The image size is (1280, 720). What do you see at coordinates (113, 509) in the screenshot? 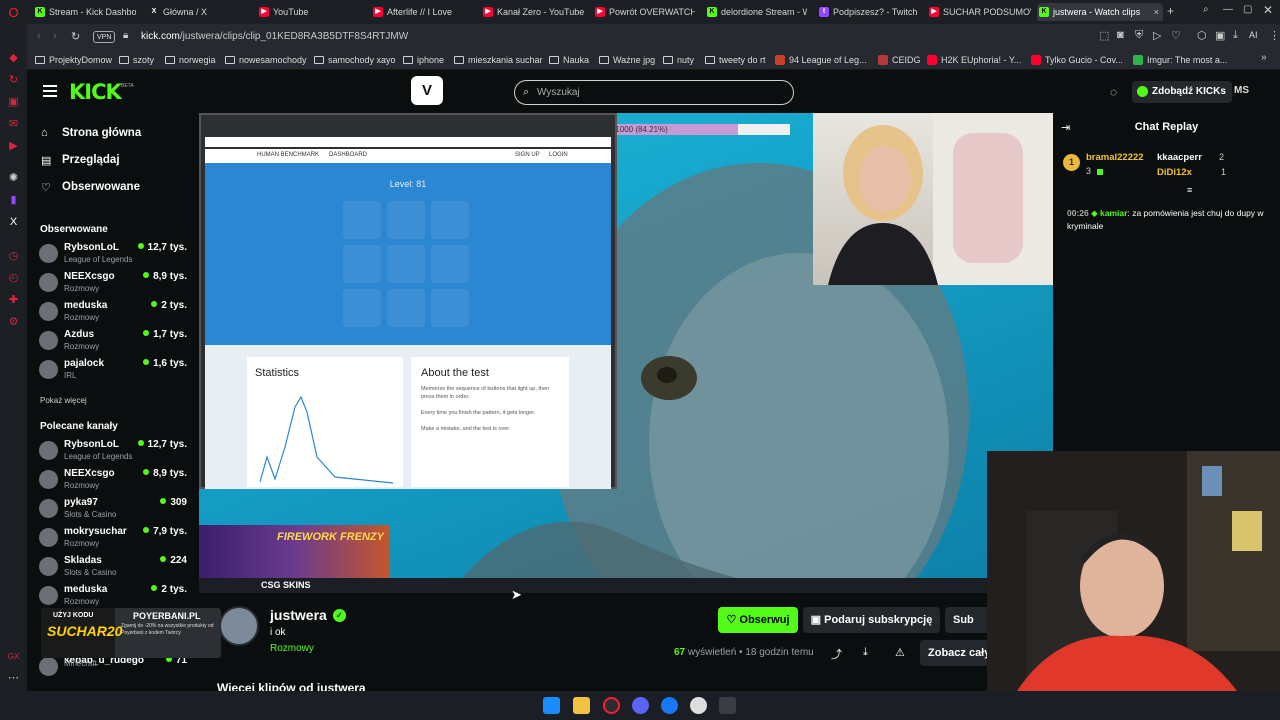
I see `channel-item: pyka97 Slots & Casino 309` at bounding box center [113, 509].